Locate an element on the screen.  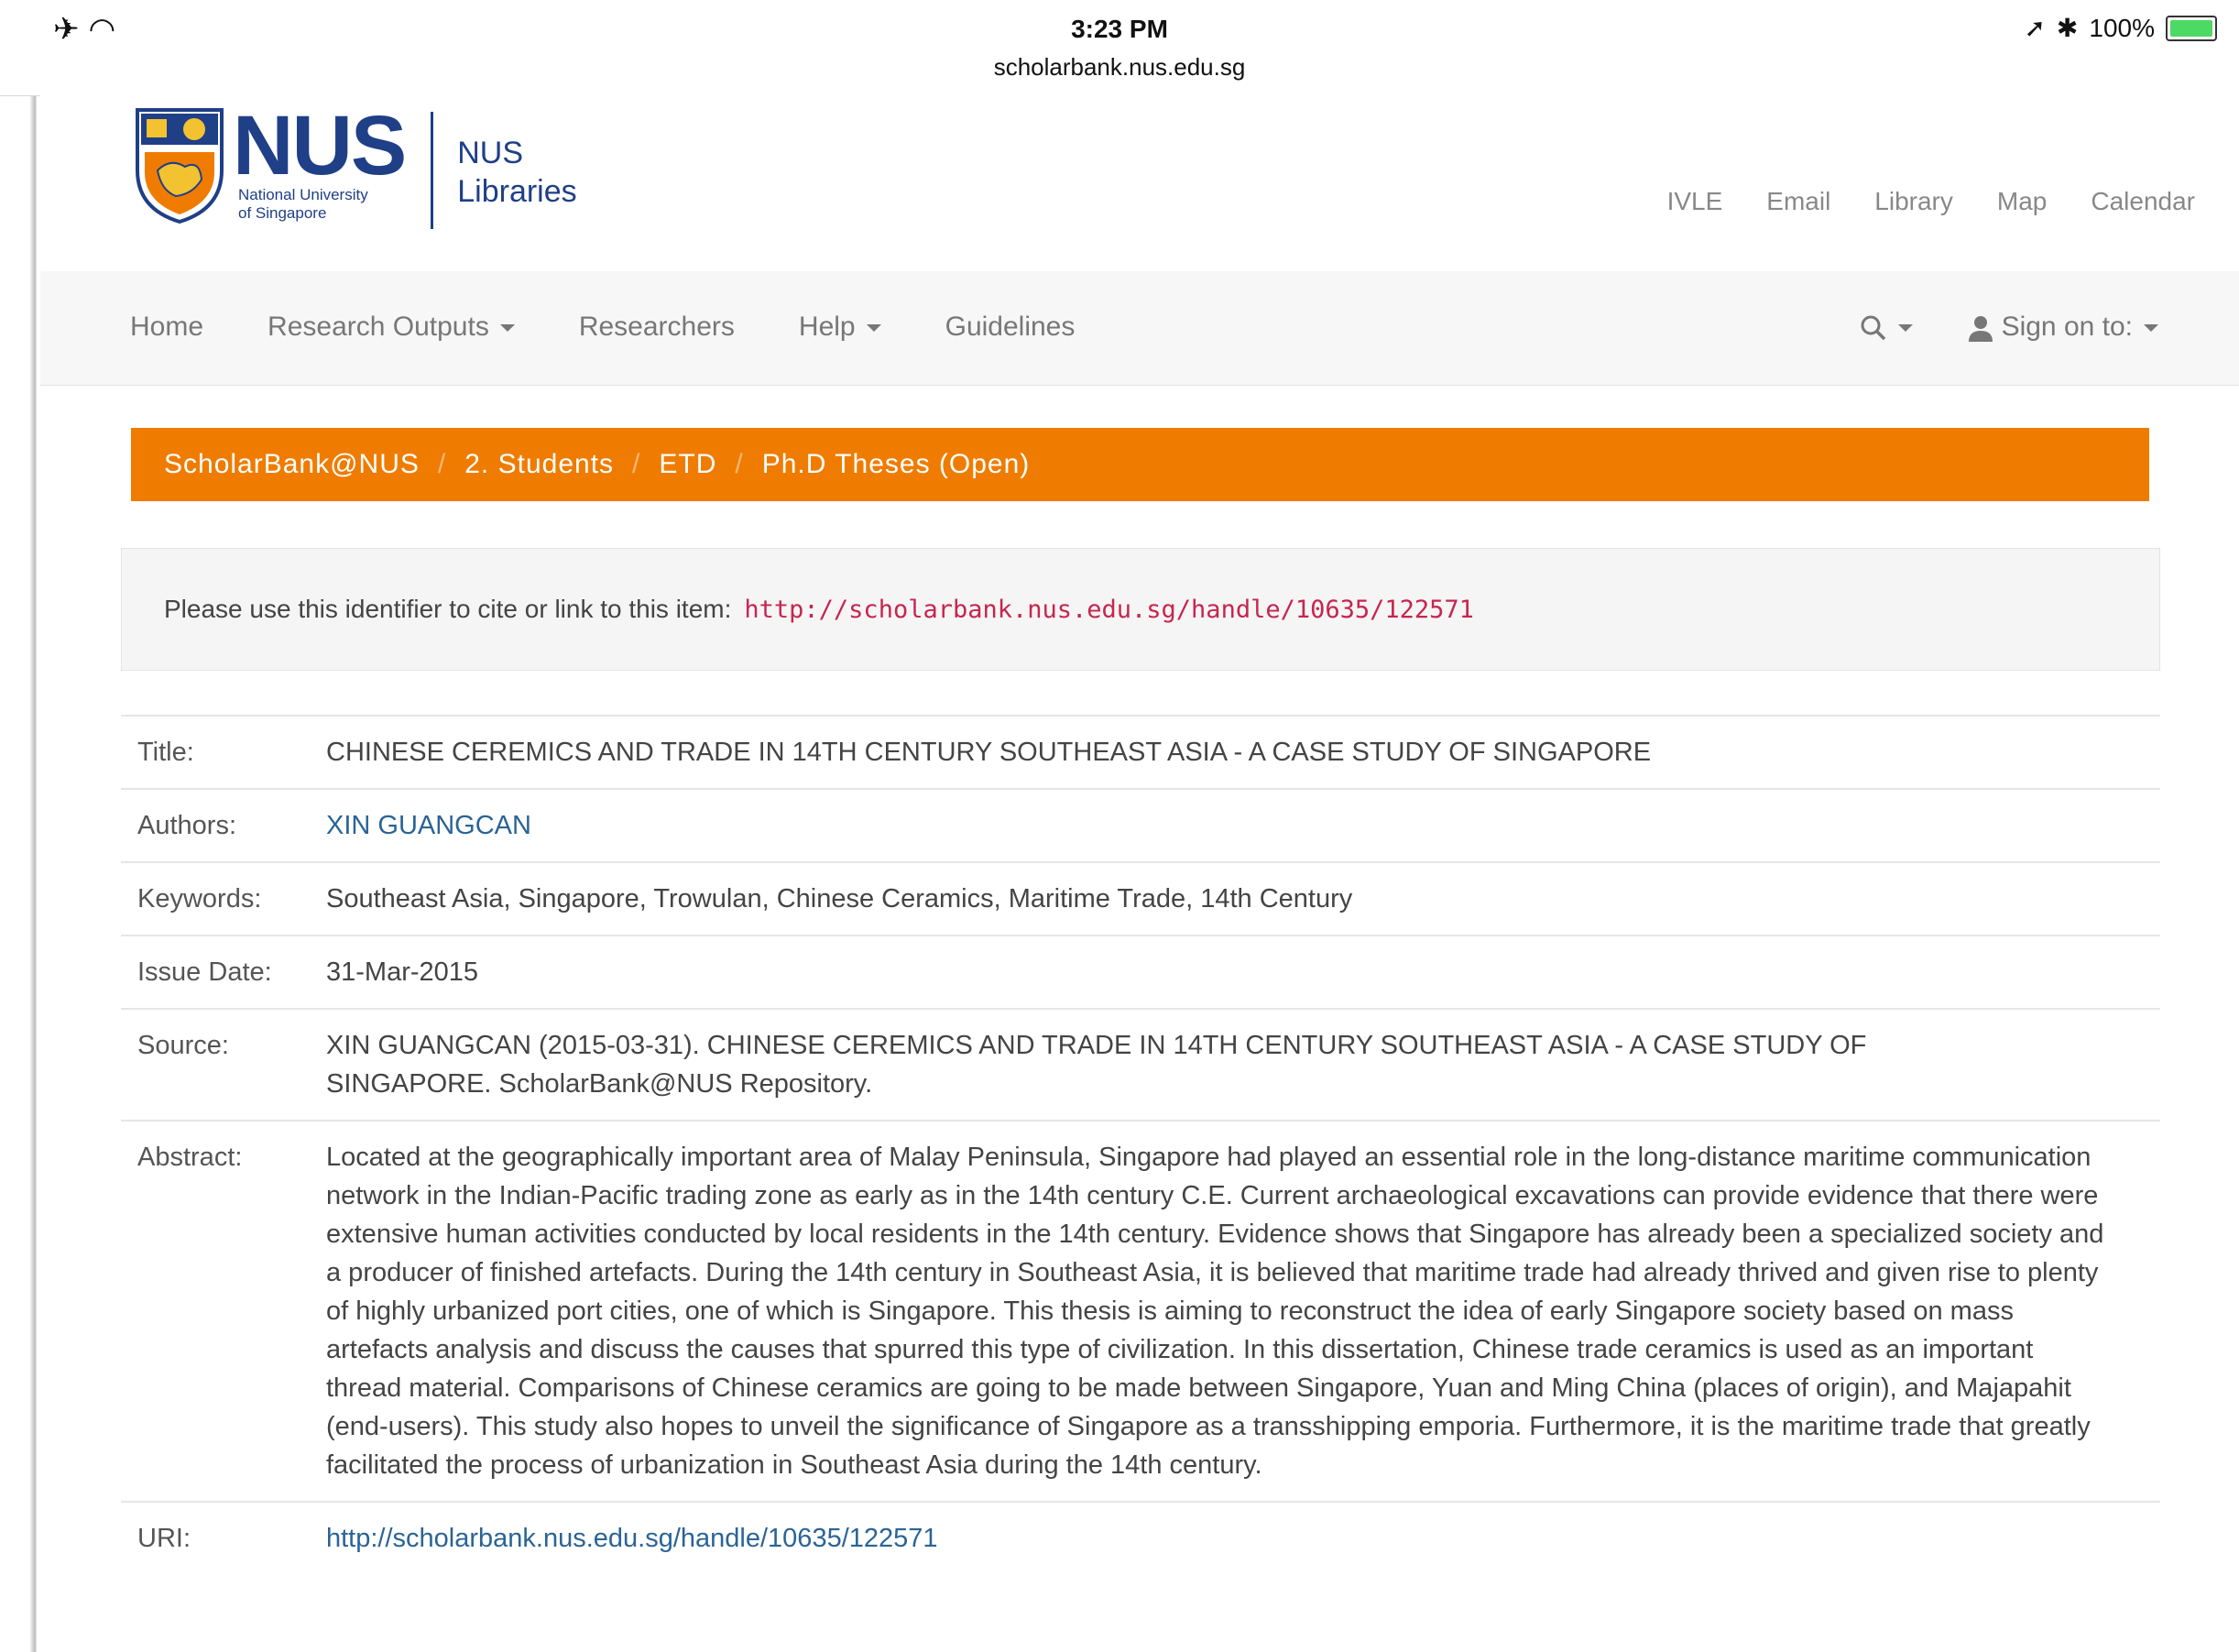
top-links: IVLE Email Library Map Calendar is located at coordinates (1931, 201).